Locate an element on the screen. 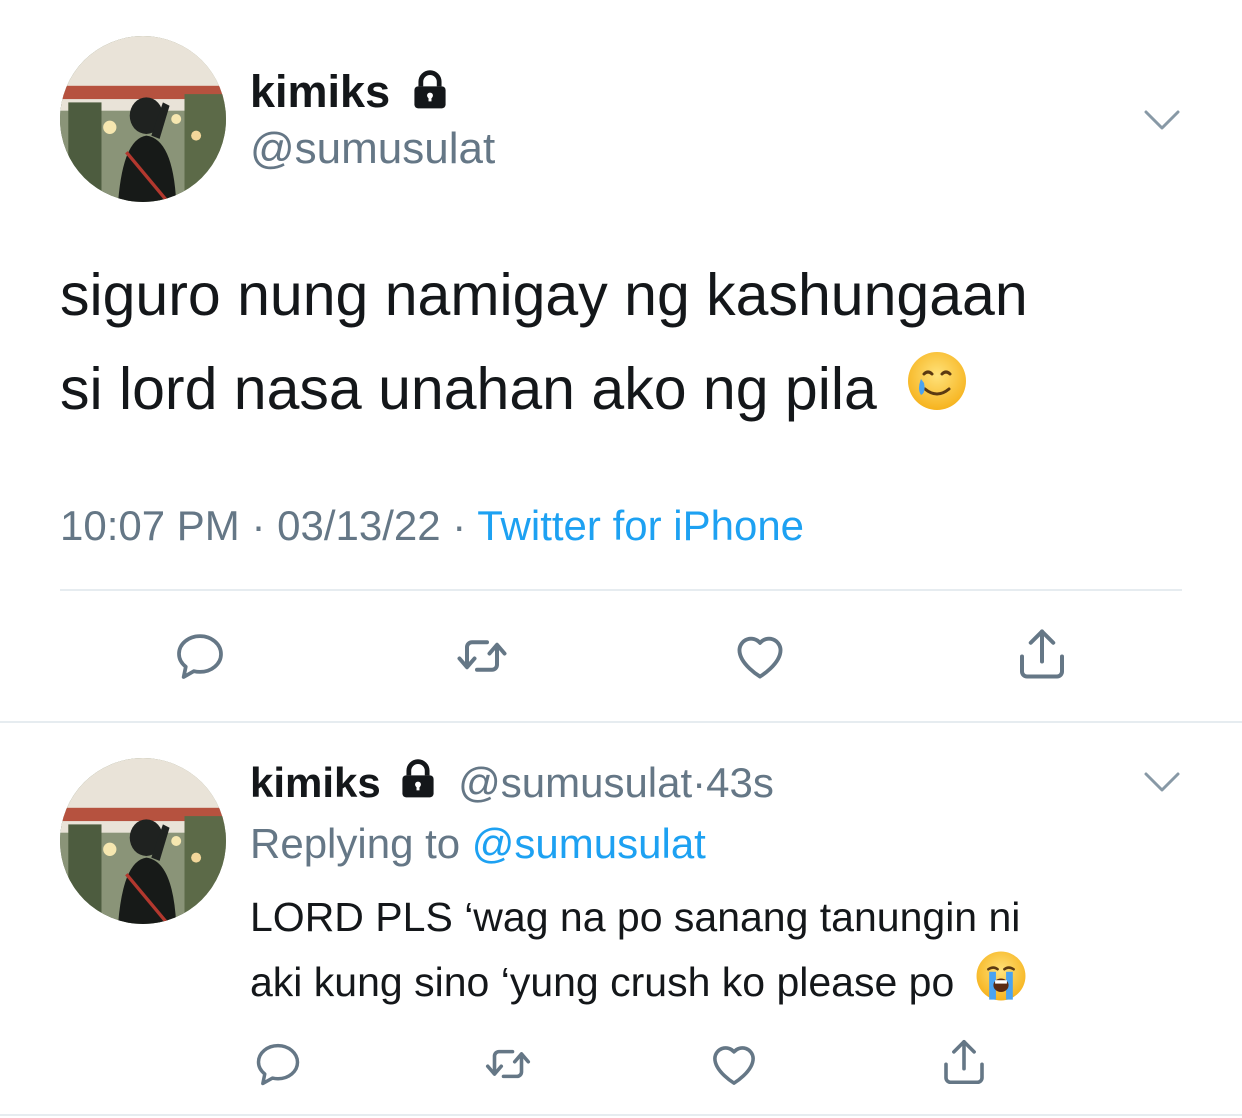  reply-avatar is located at coordinates (143, 841).